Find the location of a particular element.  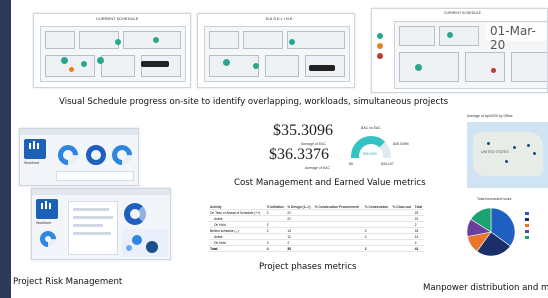

gauge-center-value: $36.33% is located at coordinates (370, 154).